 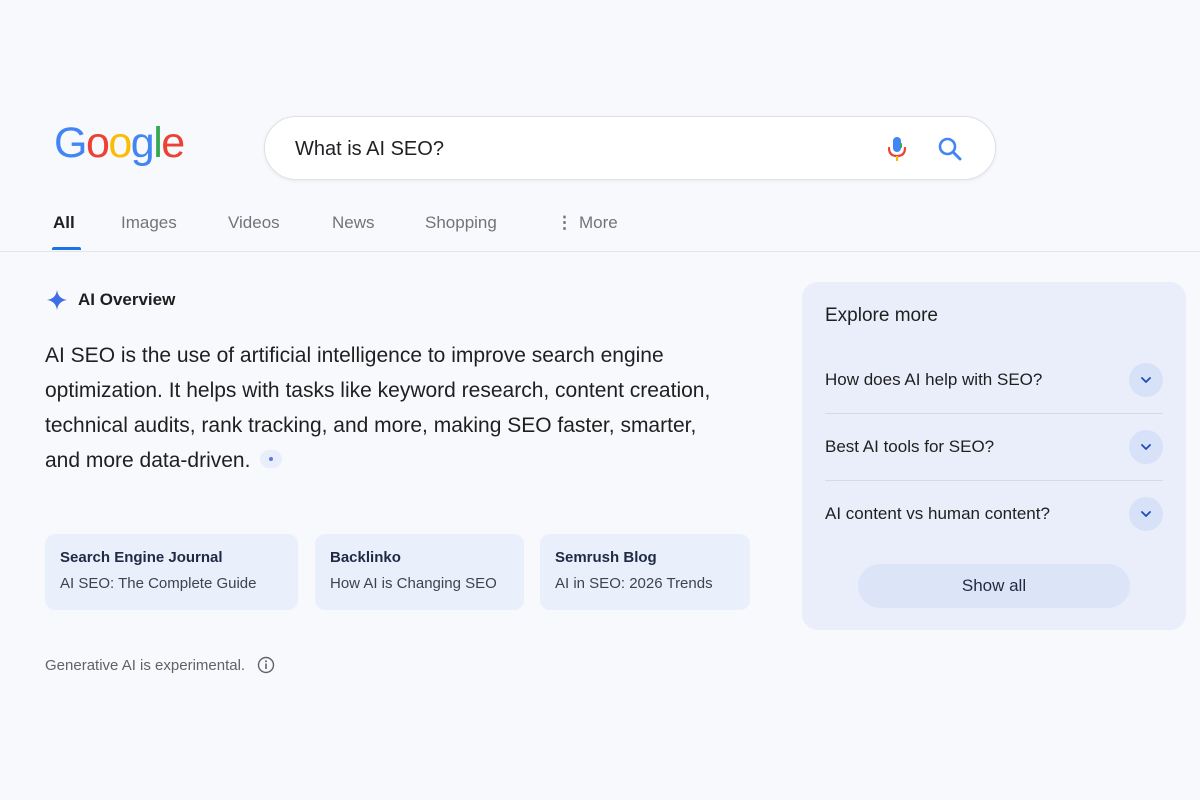 What do you see at coordinates (630, 148) in the screenshot?
I see `search-bar: What is AI SEO?` at bounding box center [630, 148].